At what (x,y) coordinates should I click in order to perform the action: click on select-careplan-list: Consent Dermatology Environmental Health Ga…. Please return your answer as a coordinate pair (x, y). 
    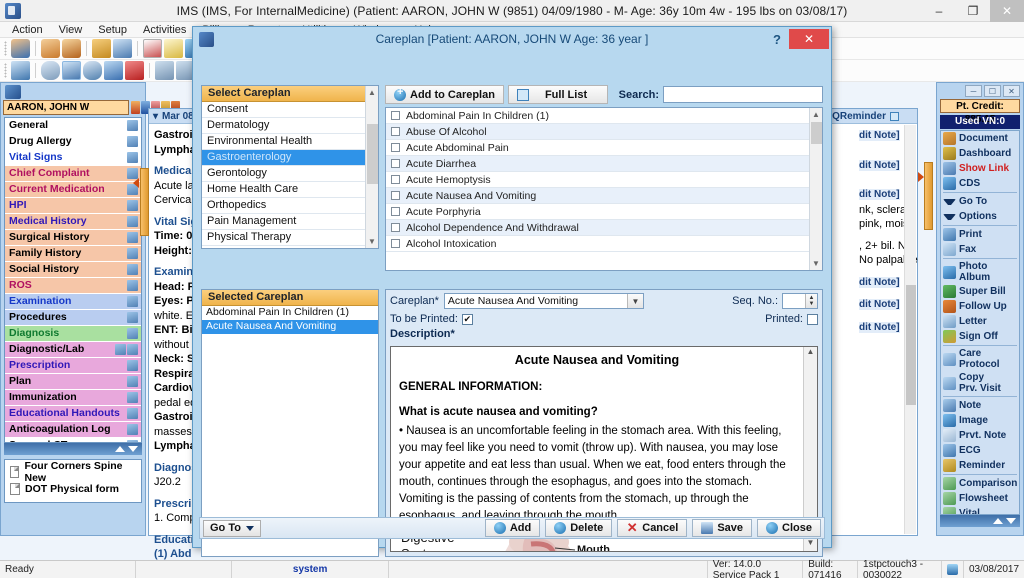
    Looking at the image, I should click on (283, 175).